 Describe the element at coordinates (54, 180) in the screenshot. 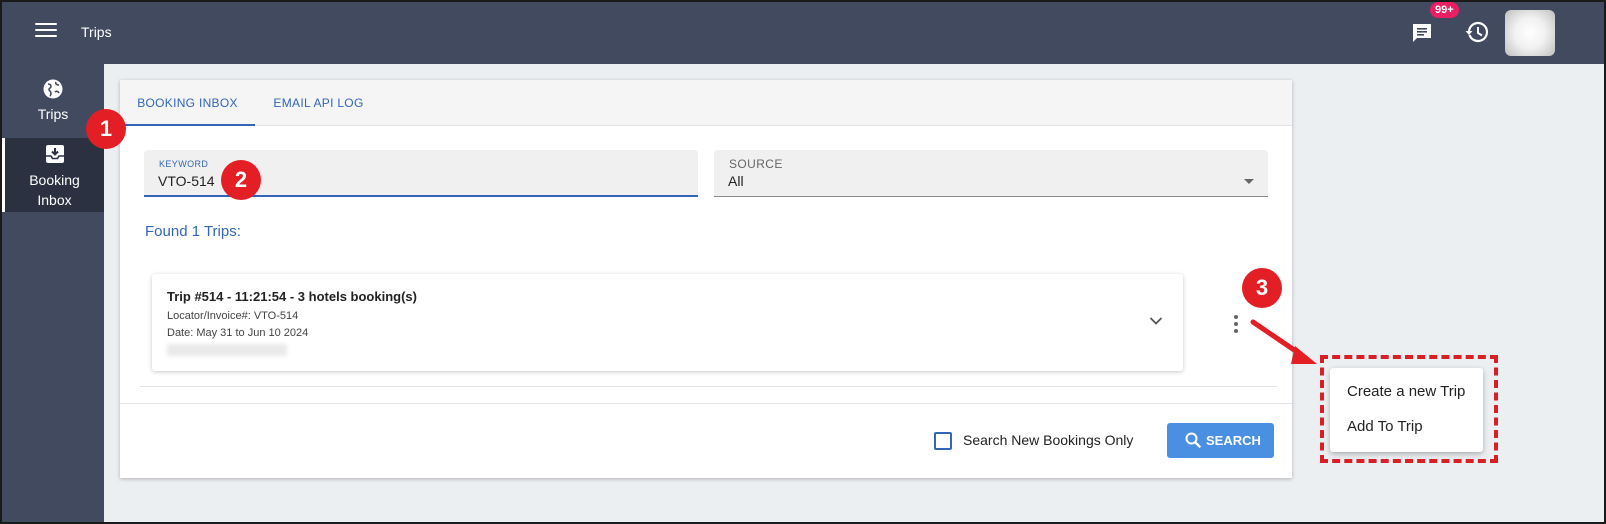

I see `sidebar-item-label: Booking` at that location.